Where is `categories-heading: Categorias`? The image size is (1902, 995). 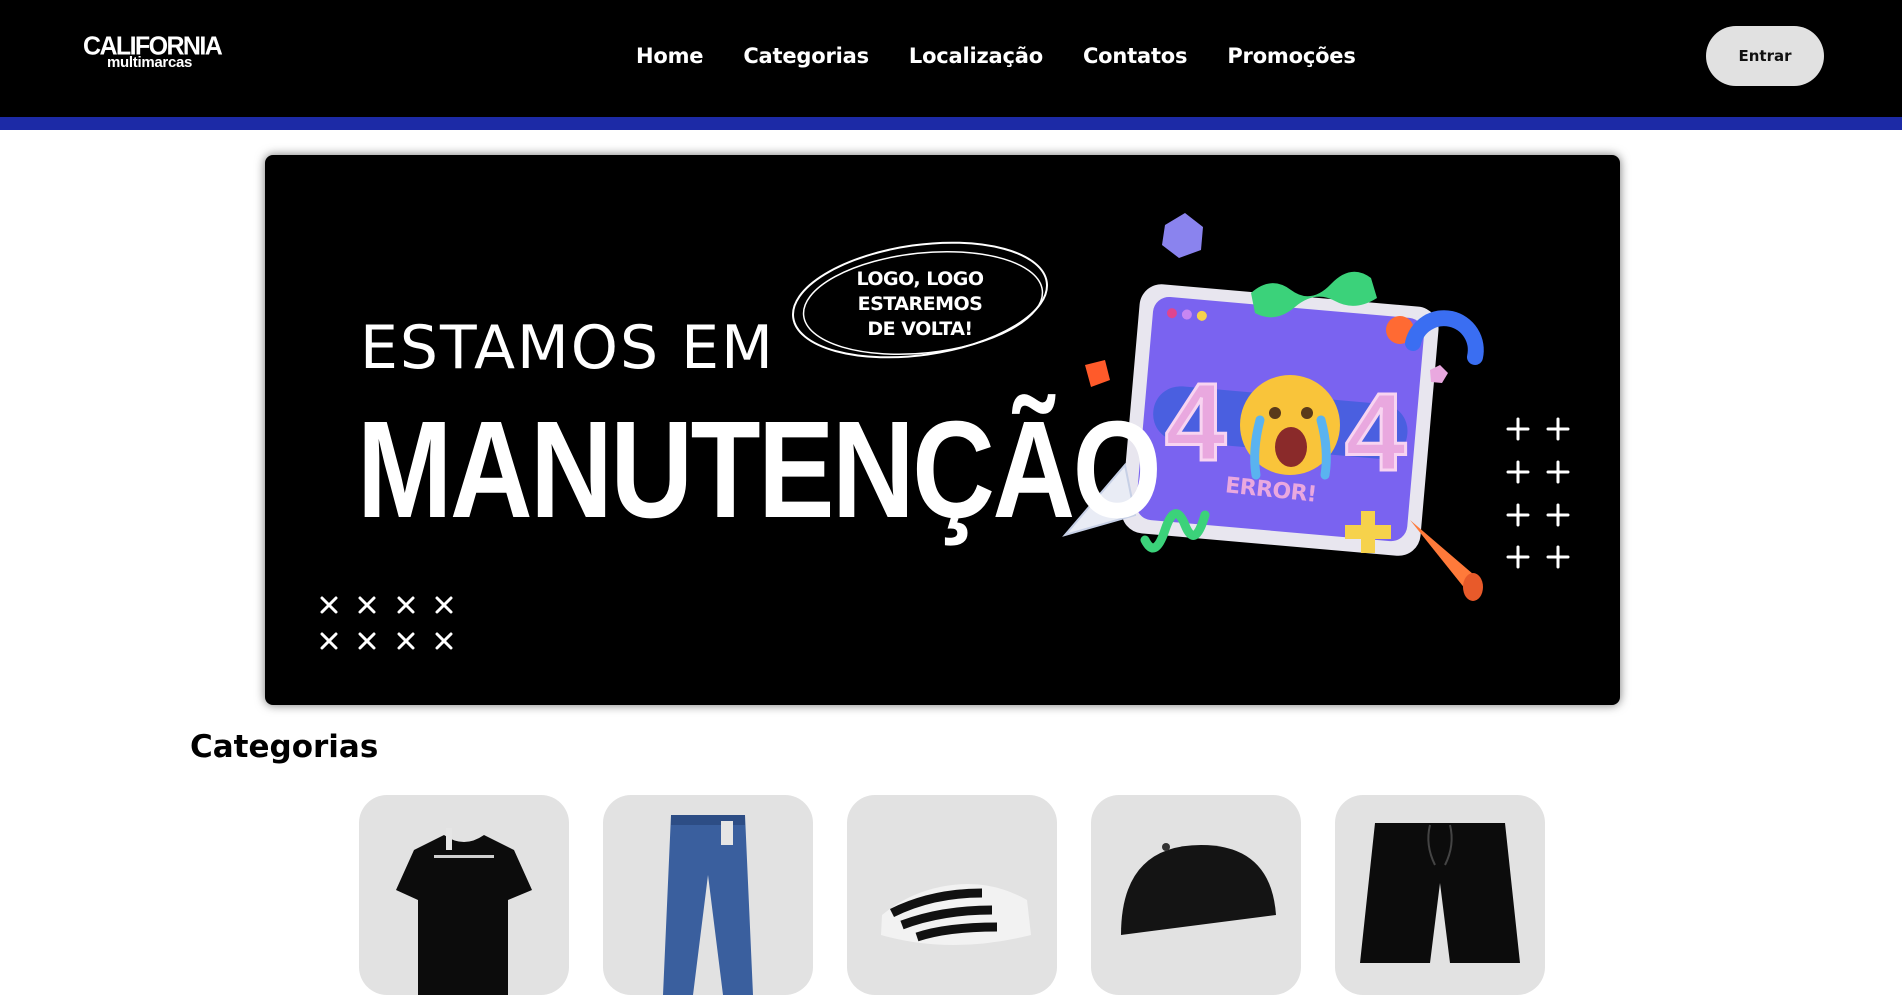 categories-heading: Categorias is located at coordinates (284, 747).